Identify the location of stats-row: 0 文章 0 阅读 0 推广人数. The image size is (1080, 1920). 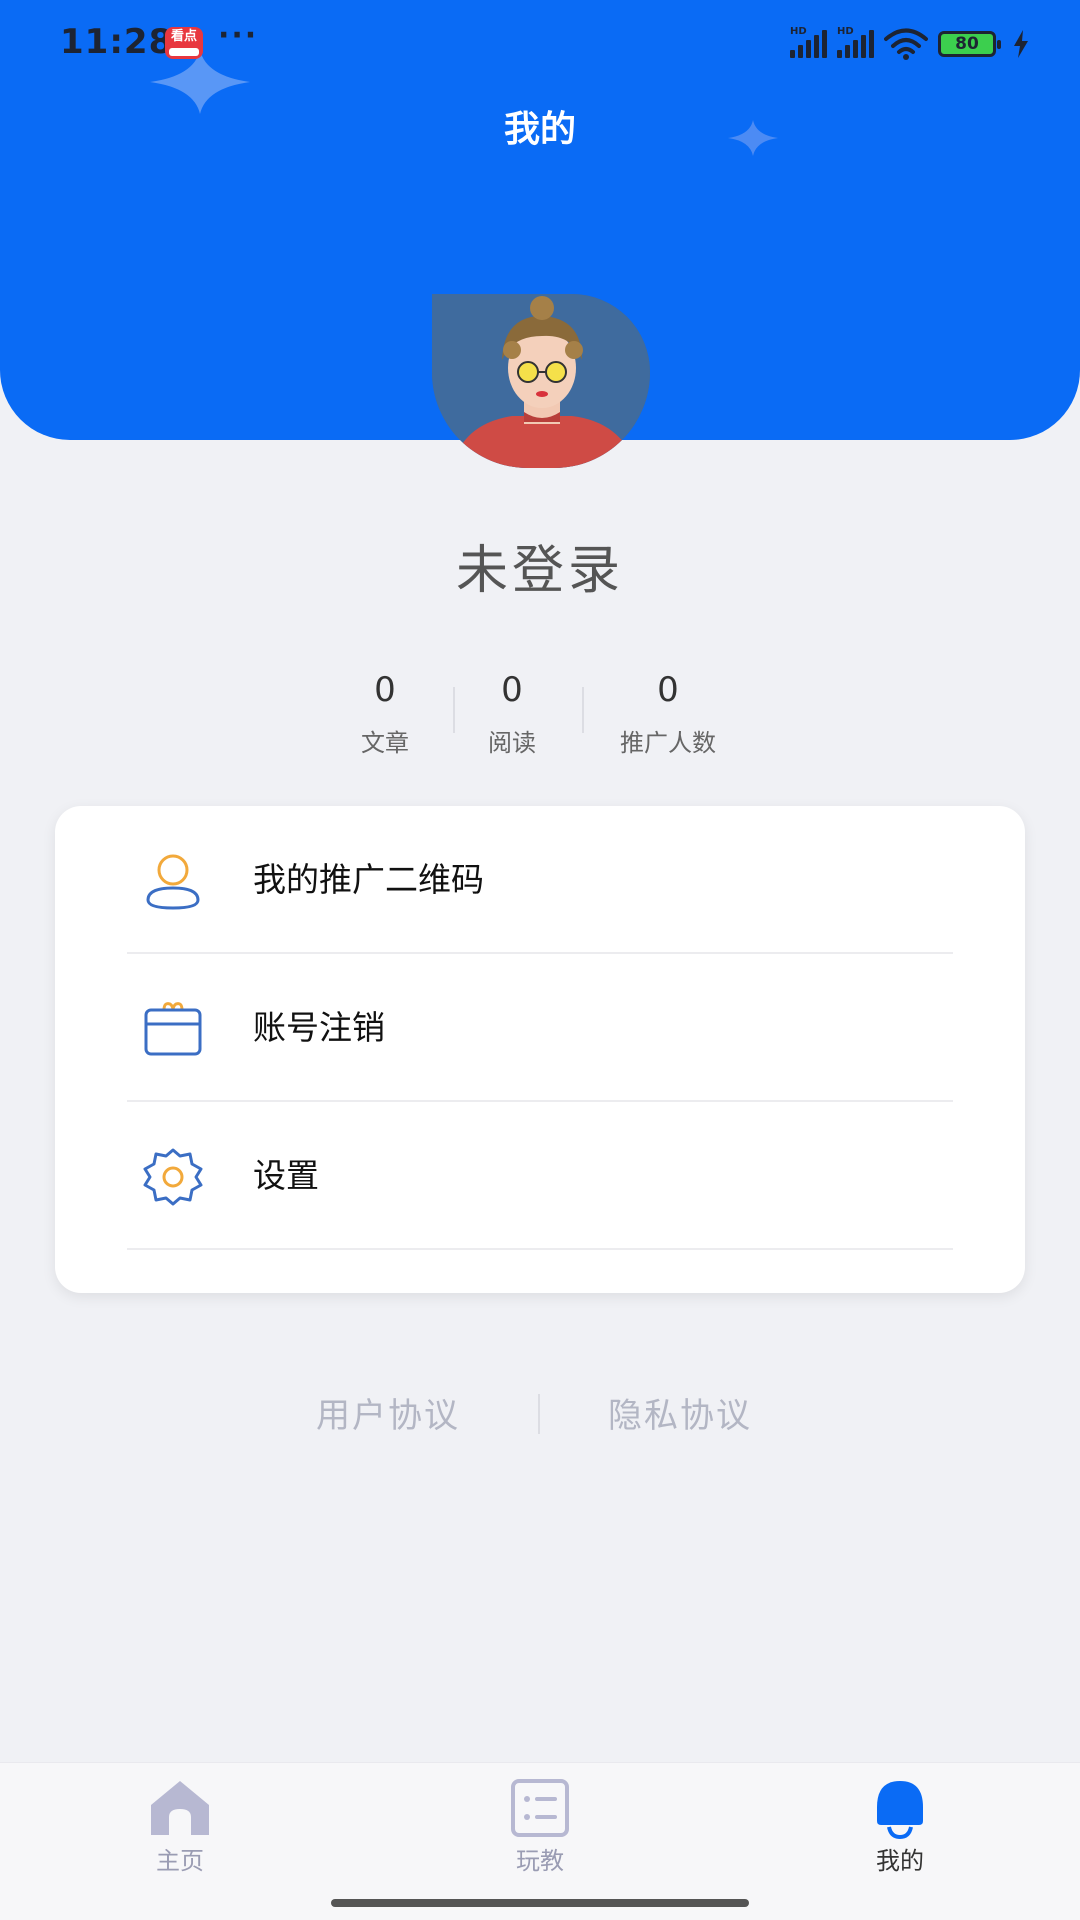
(540, 715).